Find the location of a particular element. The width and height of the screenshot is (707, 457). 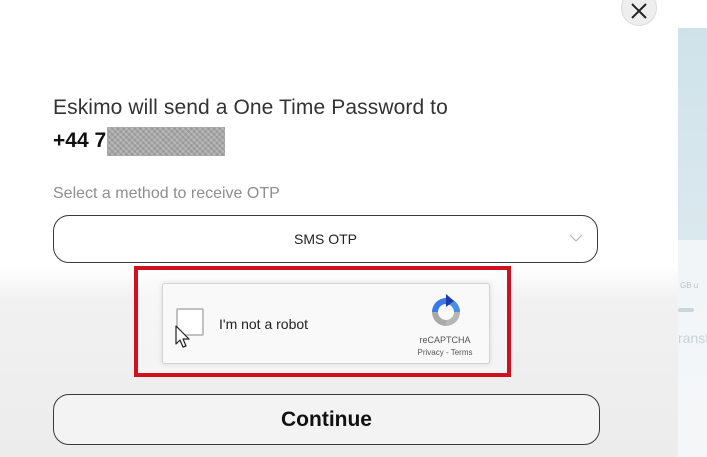

close-icon is located at coordinates (639, 11).